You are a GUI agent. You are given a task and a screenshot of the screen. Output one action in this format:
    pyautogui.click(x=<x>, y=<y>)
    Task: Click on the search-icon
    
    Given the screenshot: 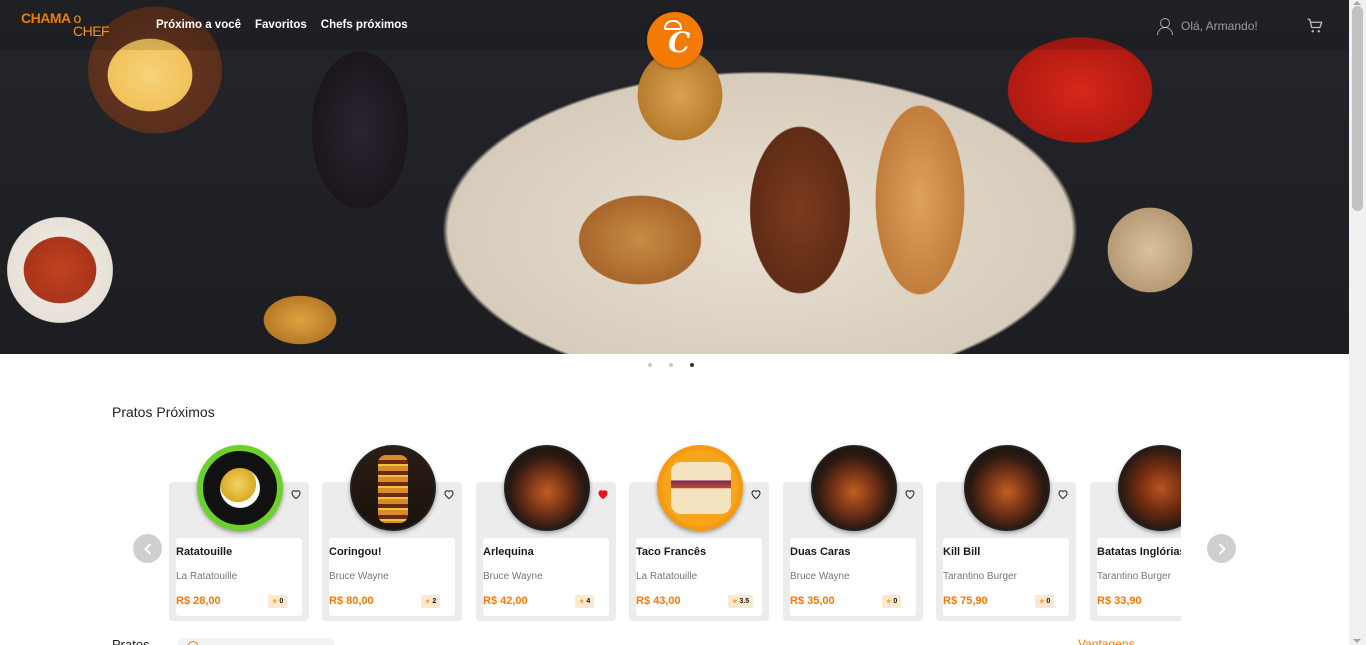 What is the action you would take?
    pyautogui.click(x=193, y=643)
    